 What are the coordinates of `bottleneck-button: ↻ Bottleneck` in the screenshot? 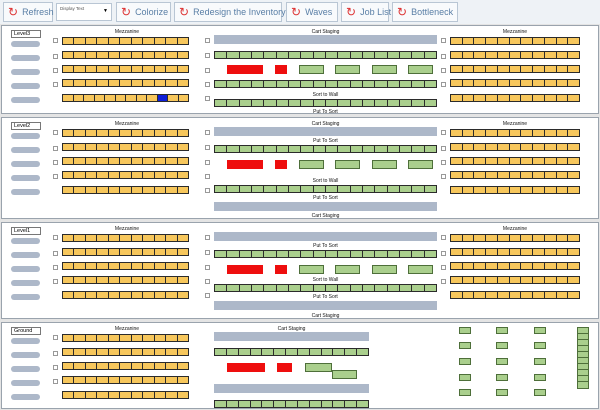 It's located at (425, 12).